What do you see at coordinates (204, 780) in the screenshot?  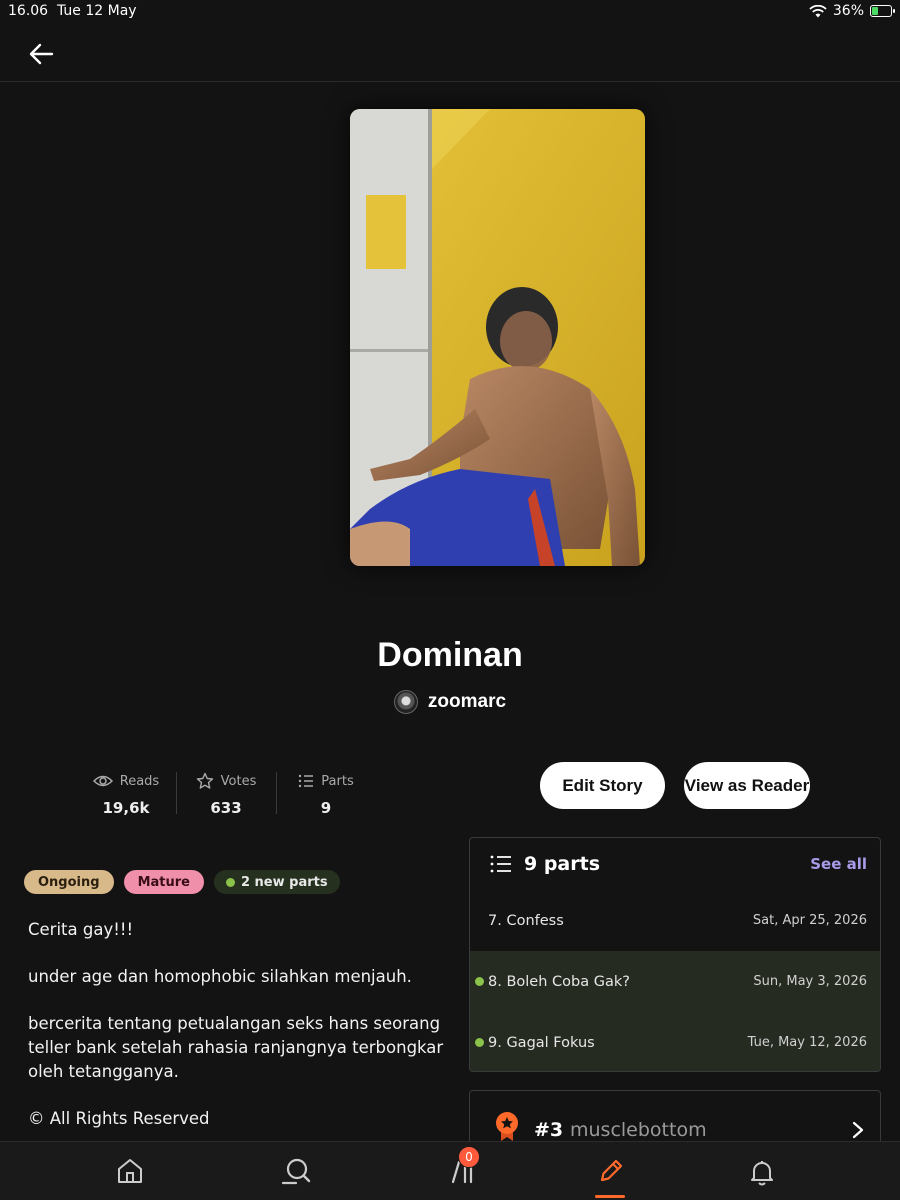 I see `star-icon` at bounding box center [204, 780].